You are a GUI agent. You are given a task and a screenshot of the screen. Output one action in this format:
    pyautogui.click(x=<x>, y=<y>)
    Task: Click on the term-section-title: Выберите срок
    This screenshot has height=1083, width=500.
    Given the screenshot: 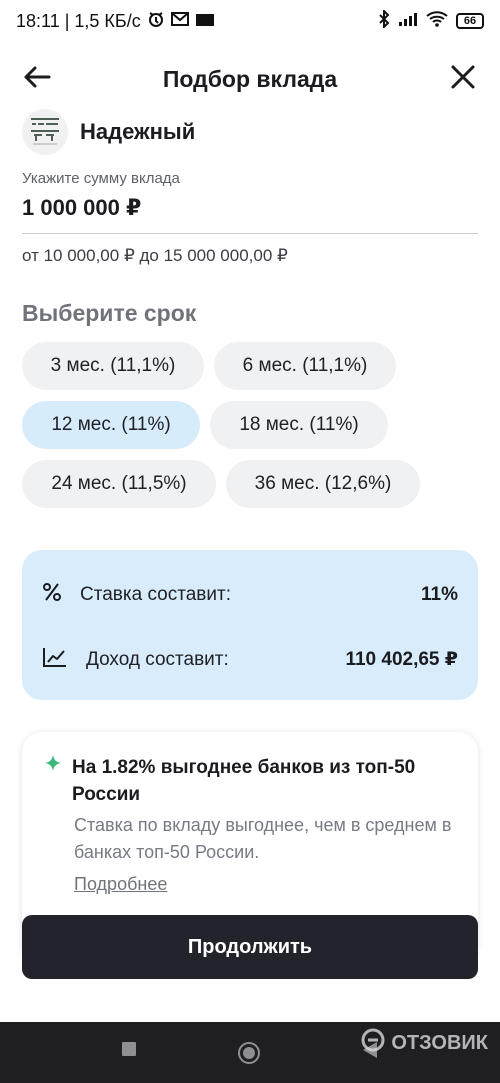 What is the action you would take?
    pyautogui.click(x=109, y=313)
    